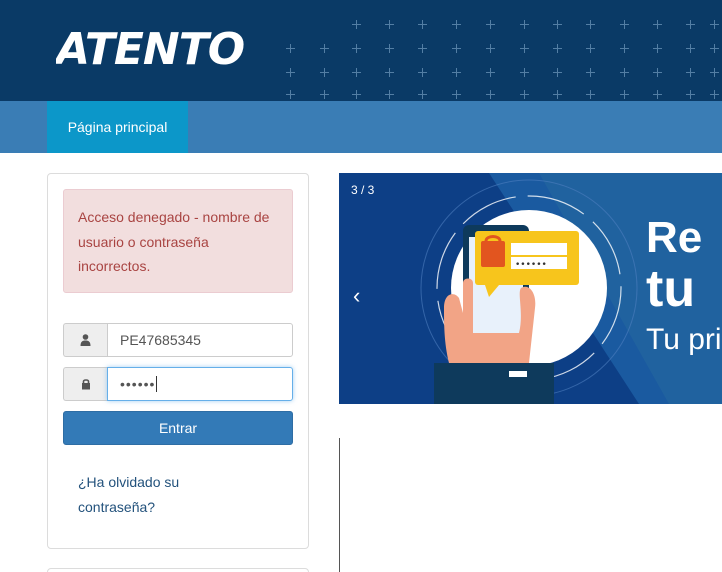 This screenshot has width=722, height=572. I want to click on user-icon, so click(85, 340).